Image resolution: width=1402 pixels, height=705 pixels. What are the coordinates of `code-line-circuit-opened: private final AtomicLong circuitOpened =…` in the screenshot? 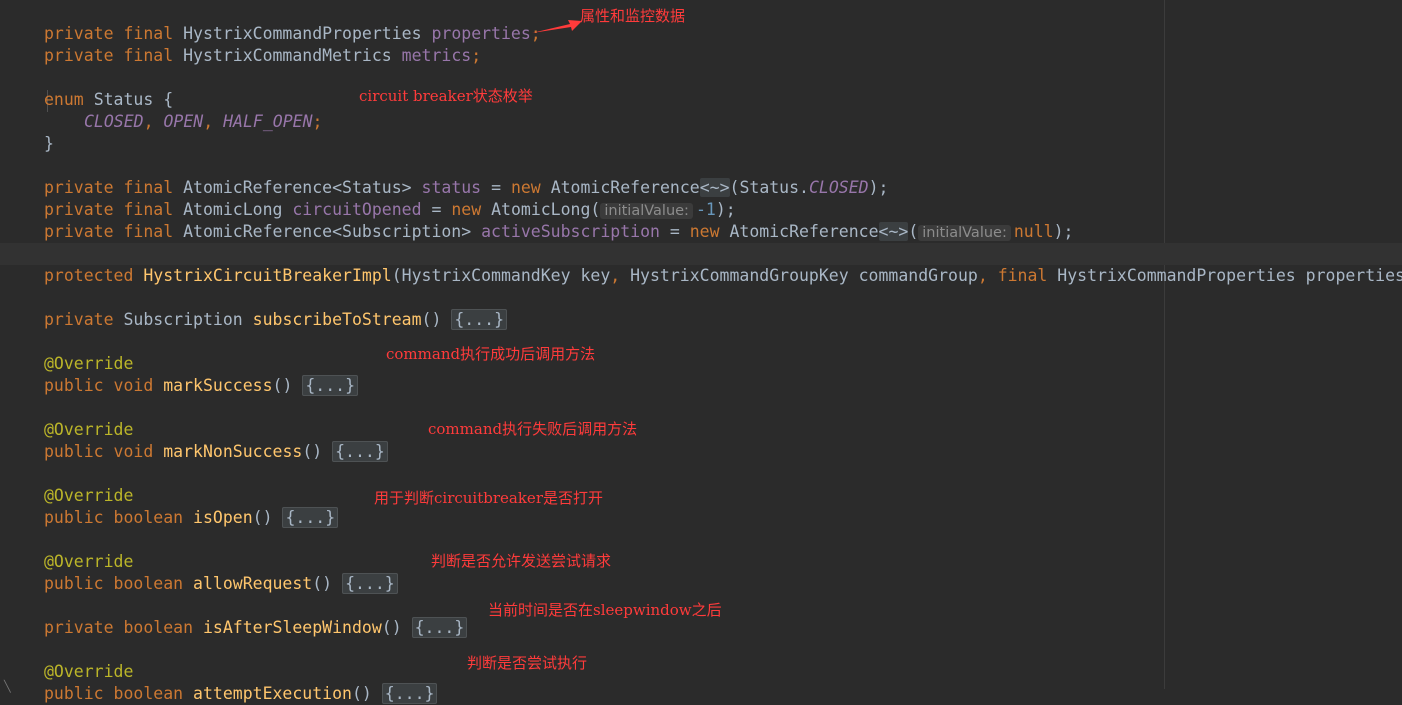 It's located at (390, 198).